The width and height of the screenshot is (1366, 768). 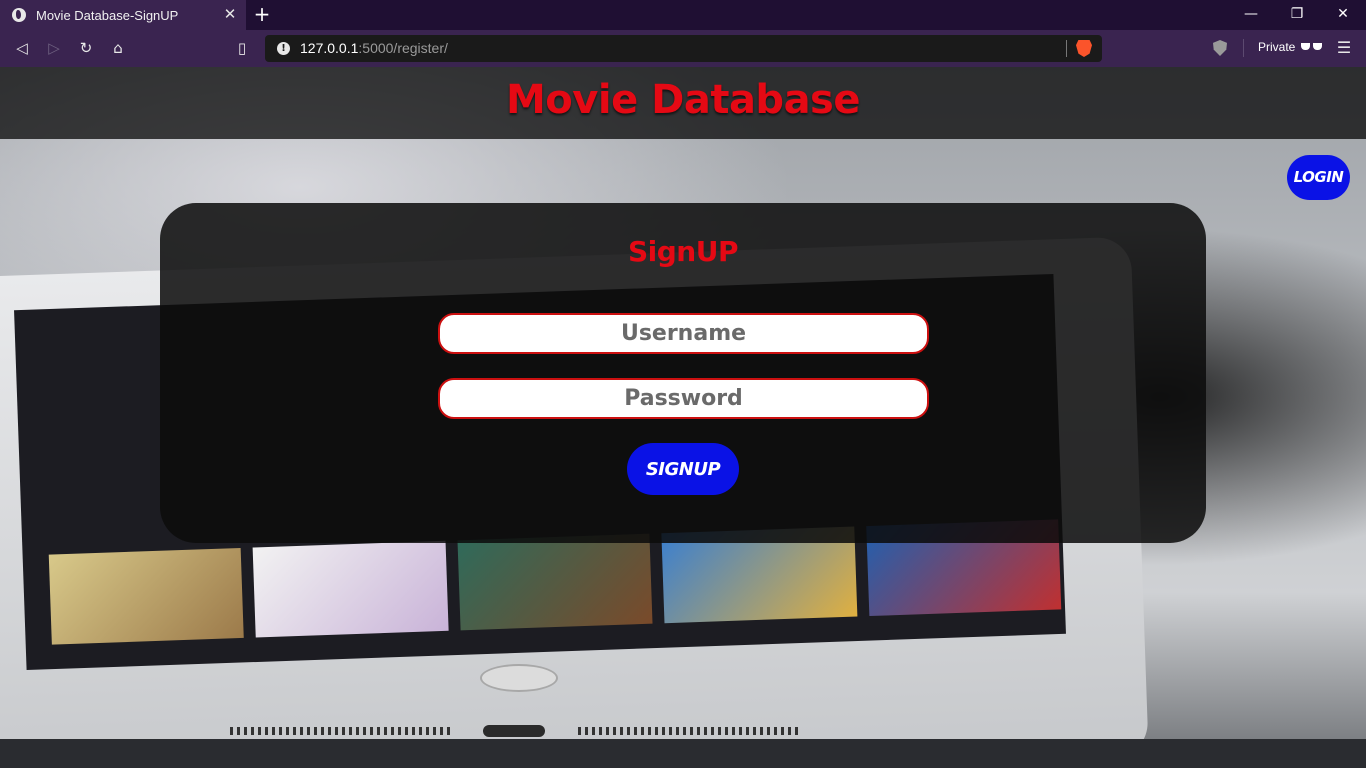 What do you see at coordinates (283, 48) in the screenshot?
I see `site-info-icon: !` at bounding box center [283, 48].